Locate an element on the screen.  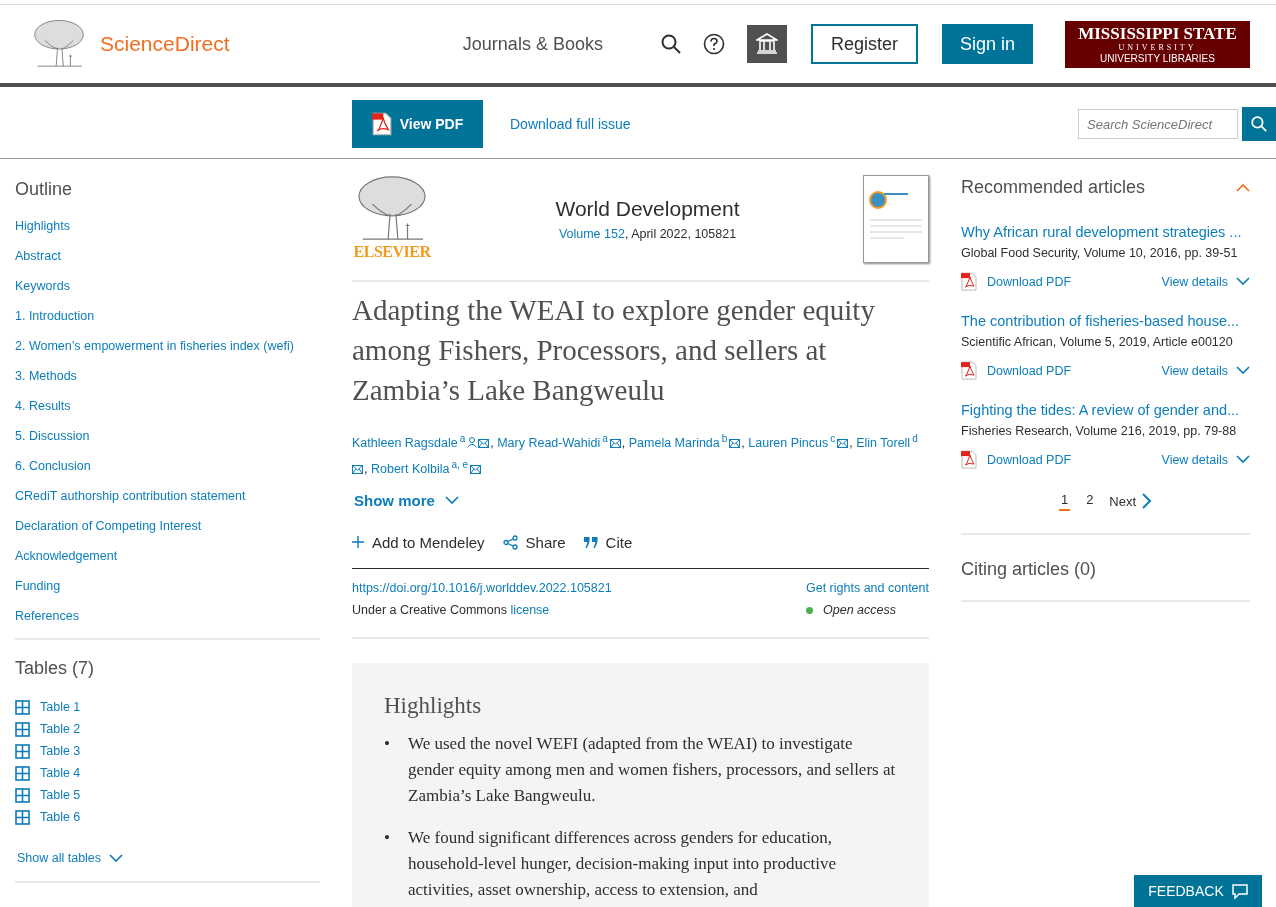
outline-link: References is located at coordinates (167, 623).